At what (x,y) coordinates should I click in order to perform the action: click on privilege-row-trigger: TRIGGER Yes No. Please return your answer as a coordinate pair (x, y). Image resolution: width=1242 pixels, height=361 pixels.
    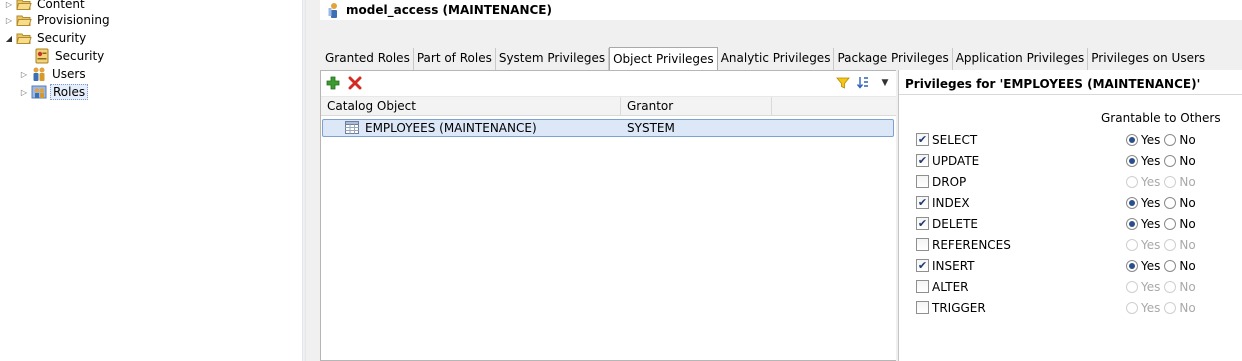
    Looking at the image, I should click on (1076, 308).